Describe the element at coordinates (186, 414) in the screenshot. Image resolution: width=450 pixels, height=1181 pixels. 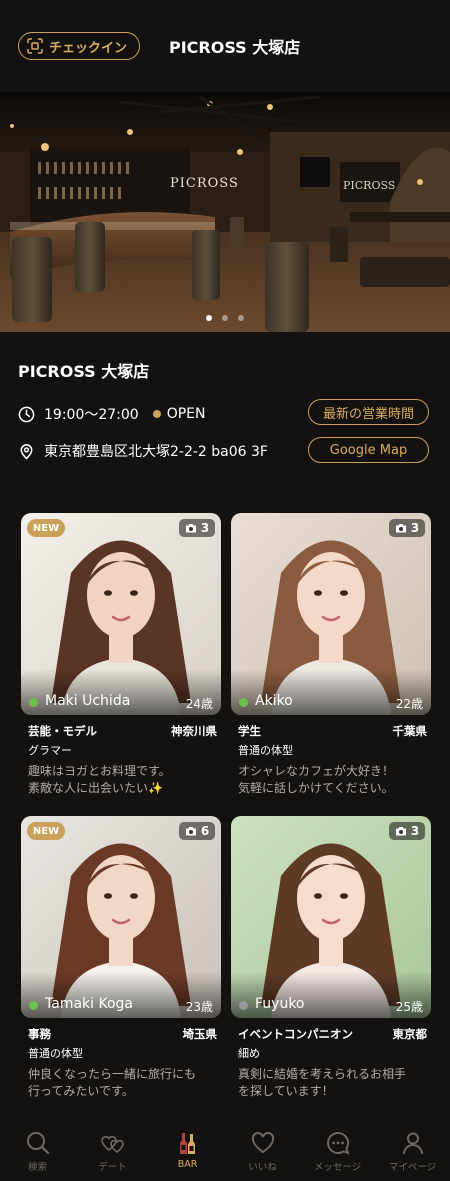
I see `open-status: OPEN` at that location.